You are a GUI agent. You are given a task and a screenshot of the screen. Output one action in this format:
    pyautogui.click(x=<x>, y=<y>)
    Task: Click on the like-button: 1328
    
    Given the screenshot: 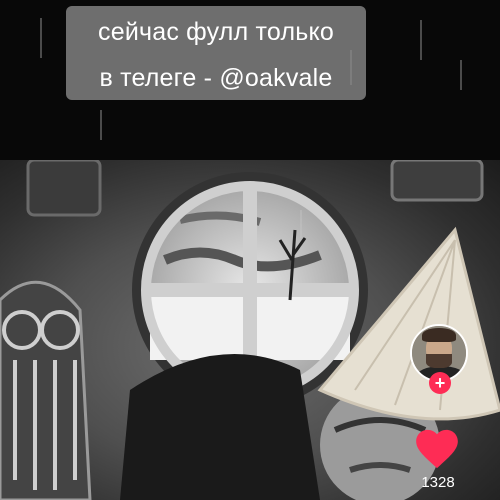 What is the action you would take?
    pyautogui.click(x=450, y=462)
    